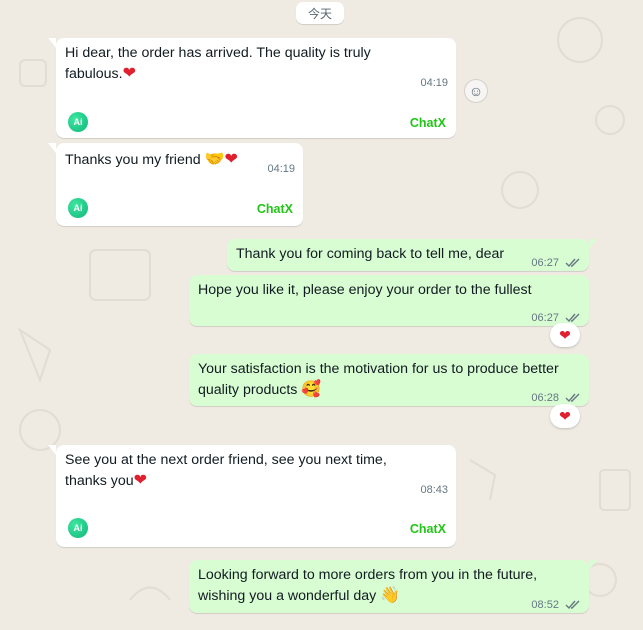 The width and height of the screenshot is (643, 630). I want to click on smiling-hearts-emoji: 🥰, so click(311, 388).